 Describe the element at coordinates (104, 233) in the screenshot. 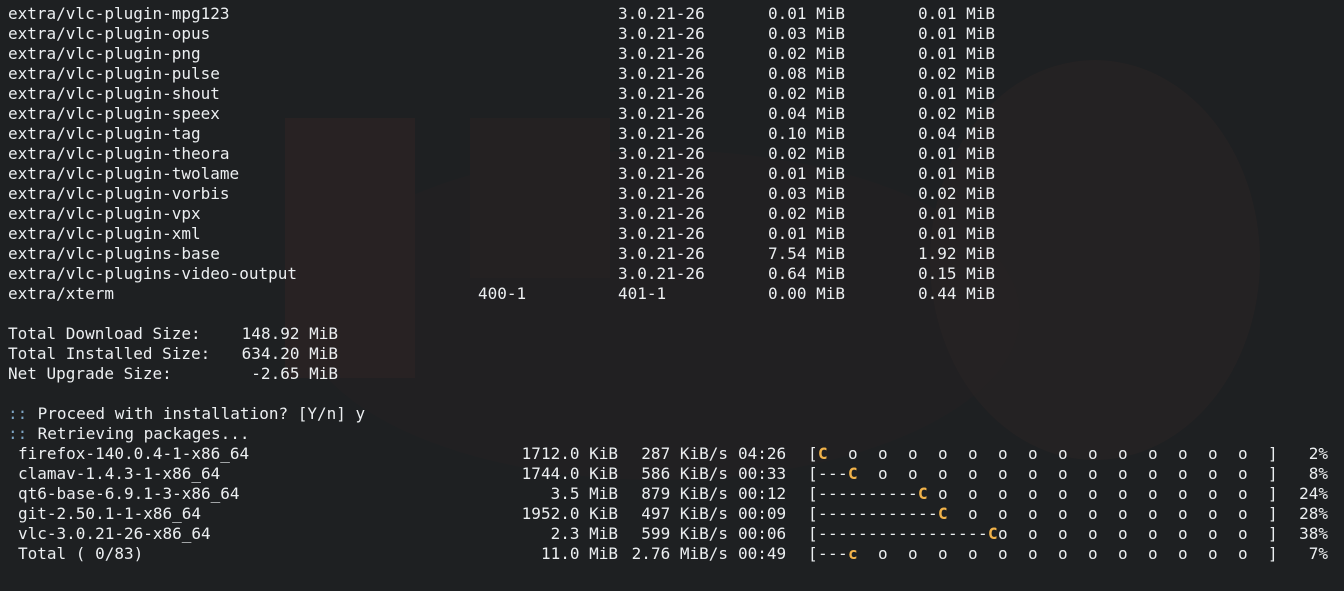

I see `package-name: extra/vlc-plugin-xml` at that location.